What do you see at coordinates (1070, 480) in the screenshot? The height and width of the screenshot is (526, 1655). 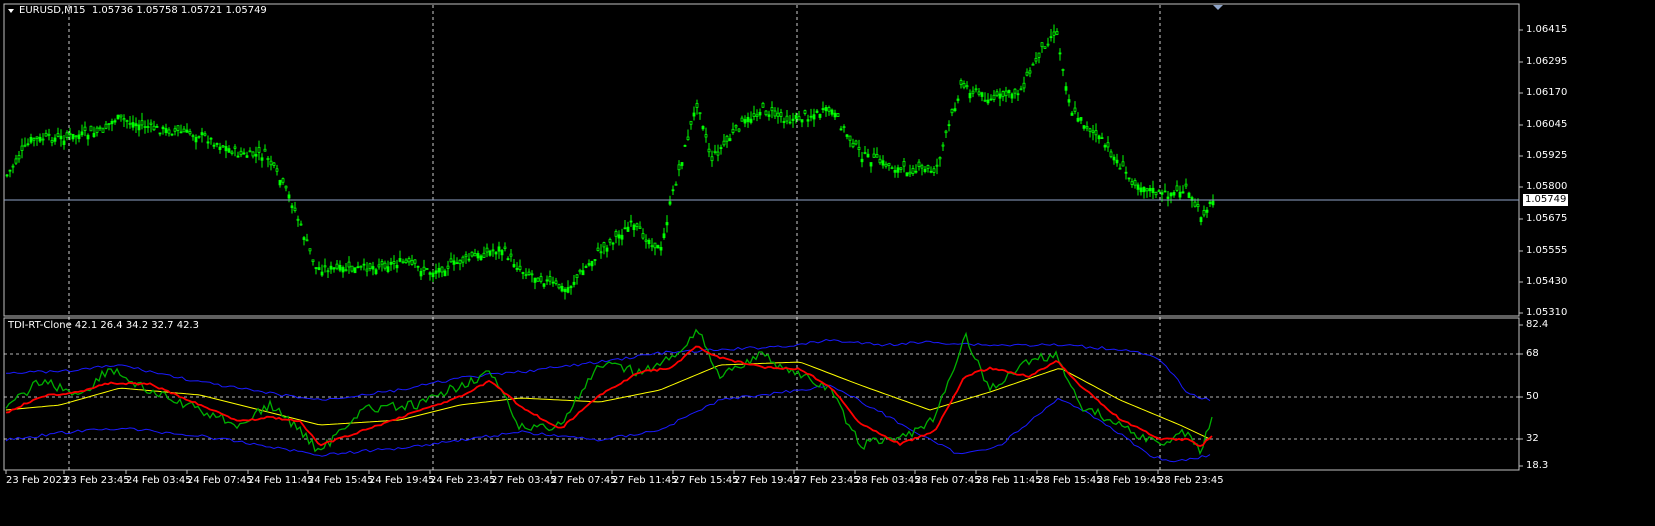 I see `time-label: 28 Feb 15:45` at bounding box center [1070, 480].